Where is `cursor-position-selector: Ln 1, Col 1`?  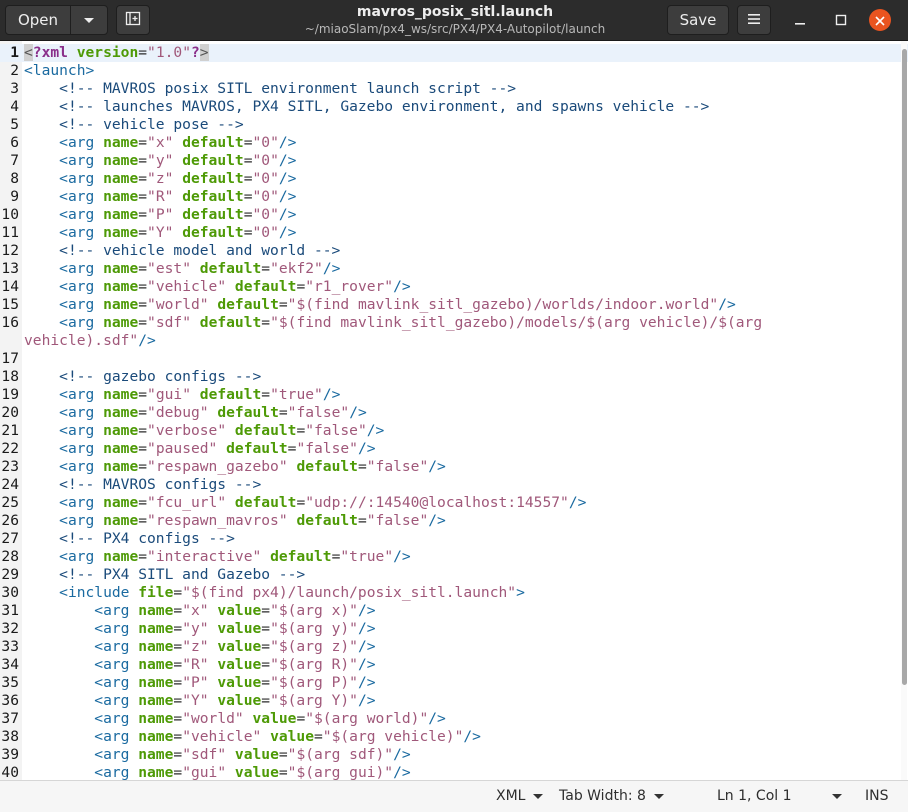
cursor-position-selector: Ln 1, Col 1 is located at coordinates (779, 796).